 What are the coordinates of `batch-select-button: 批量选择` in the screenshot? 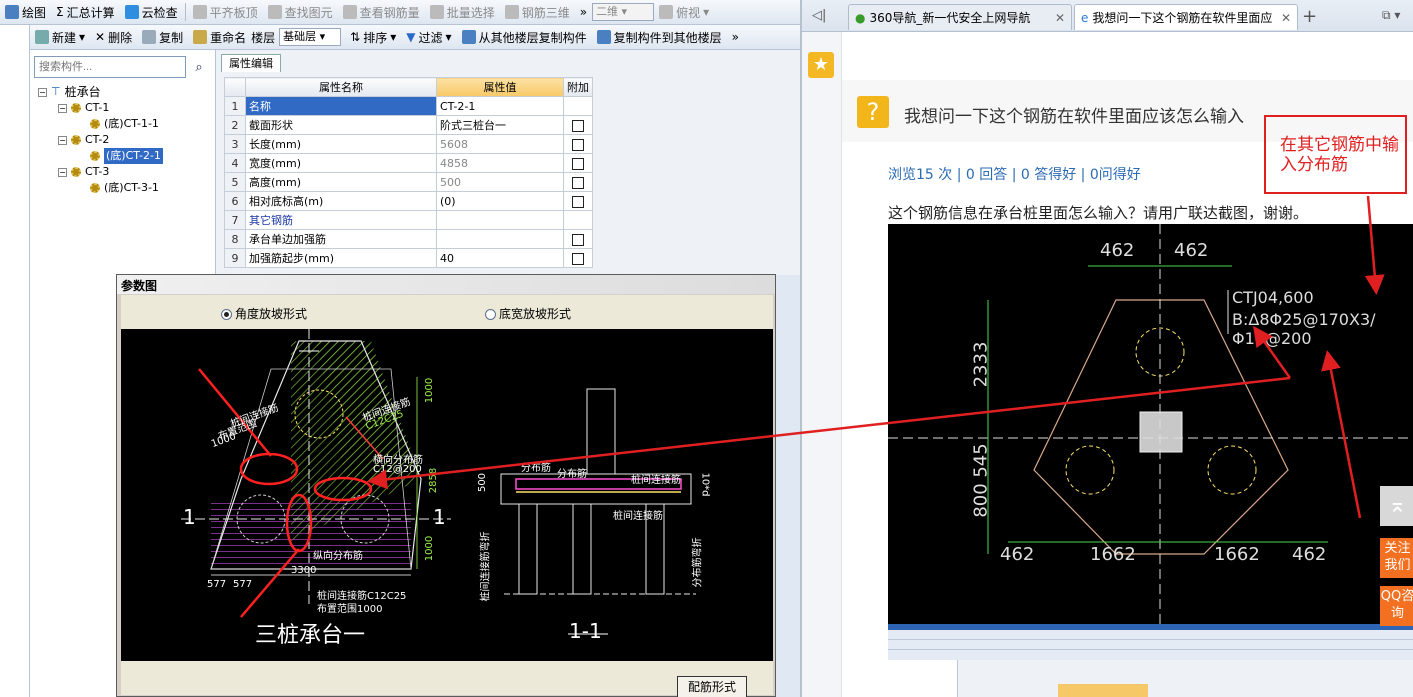 It's located at (462, 12).